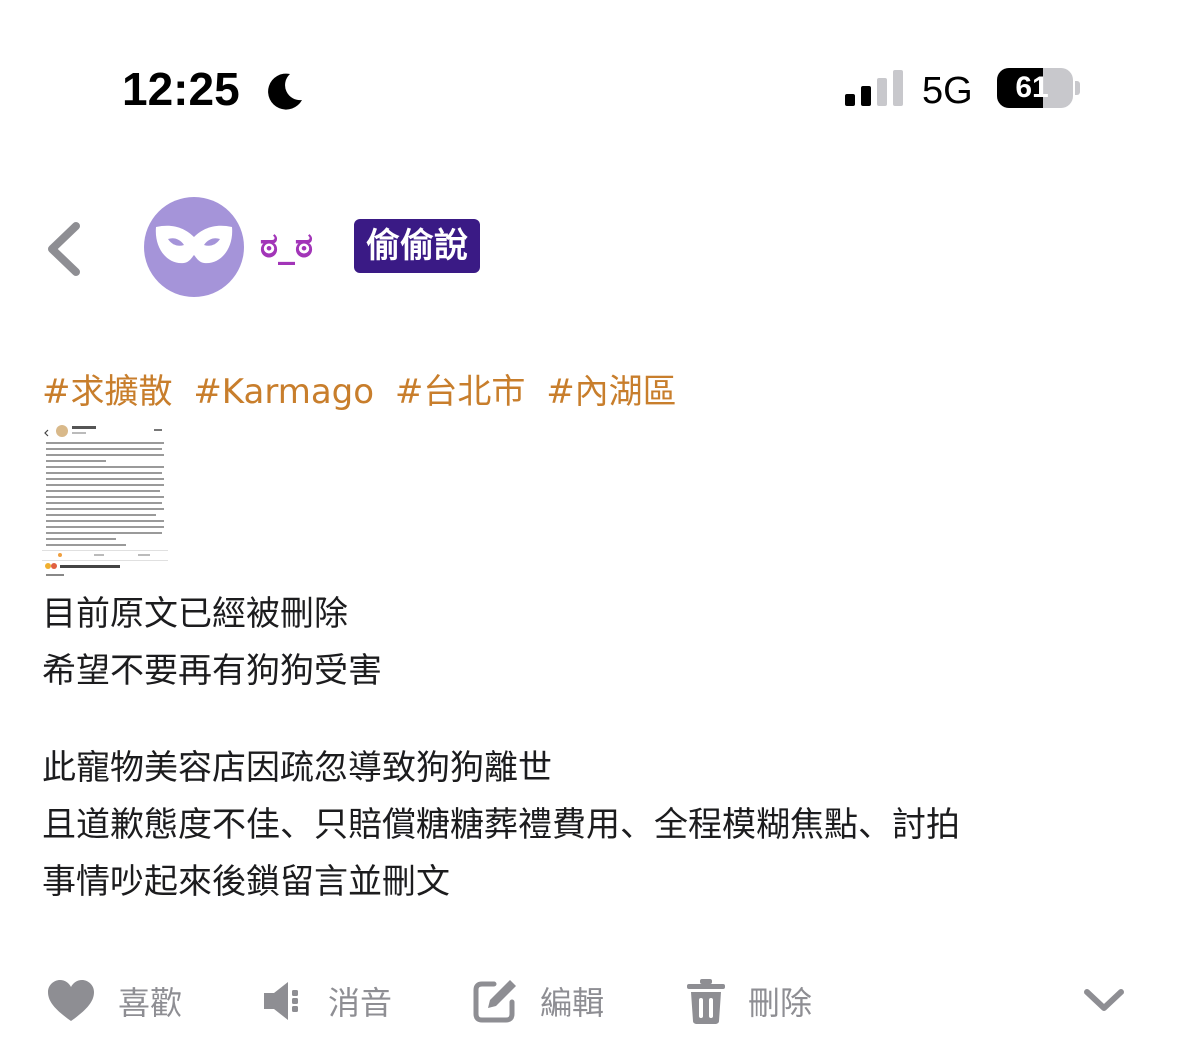  Describe the element at coordinates (780, 1003) in the screenshot. I see `delete-label: 刪除` at that location.